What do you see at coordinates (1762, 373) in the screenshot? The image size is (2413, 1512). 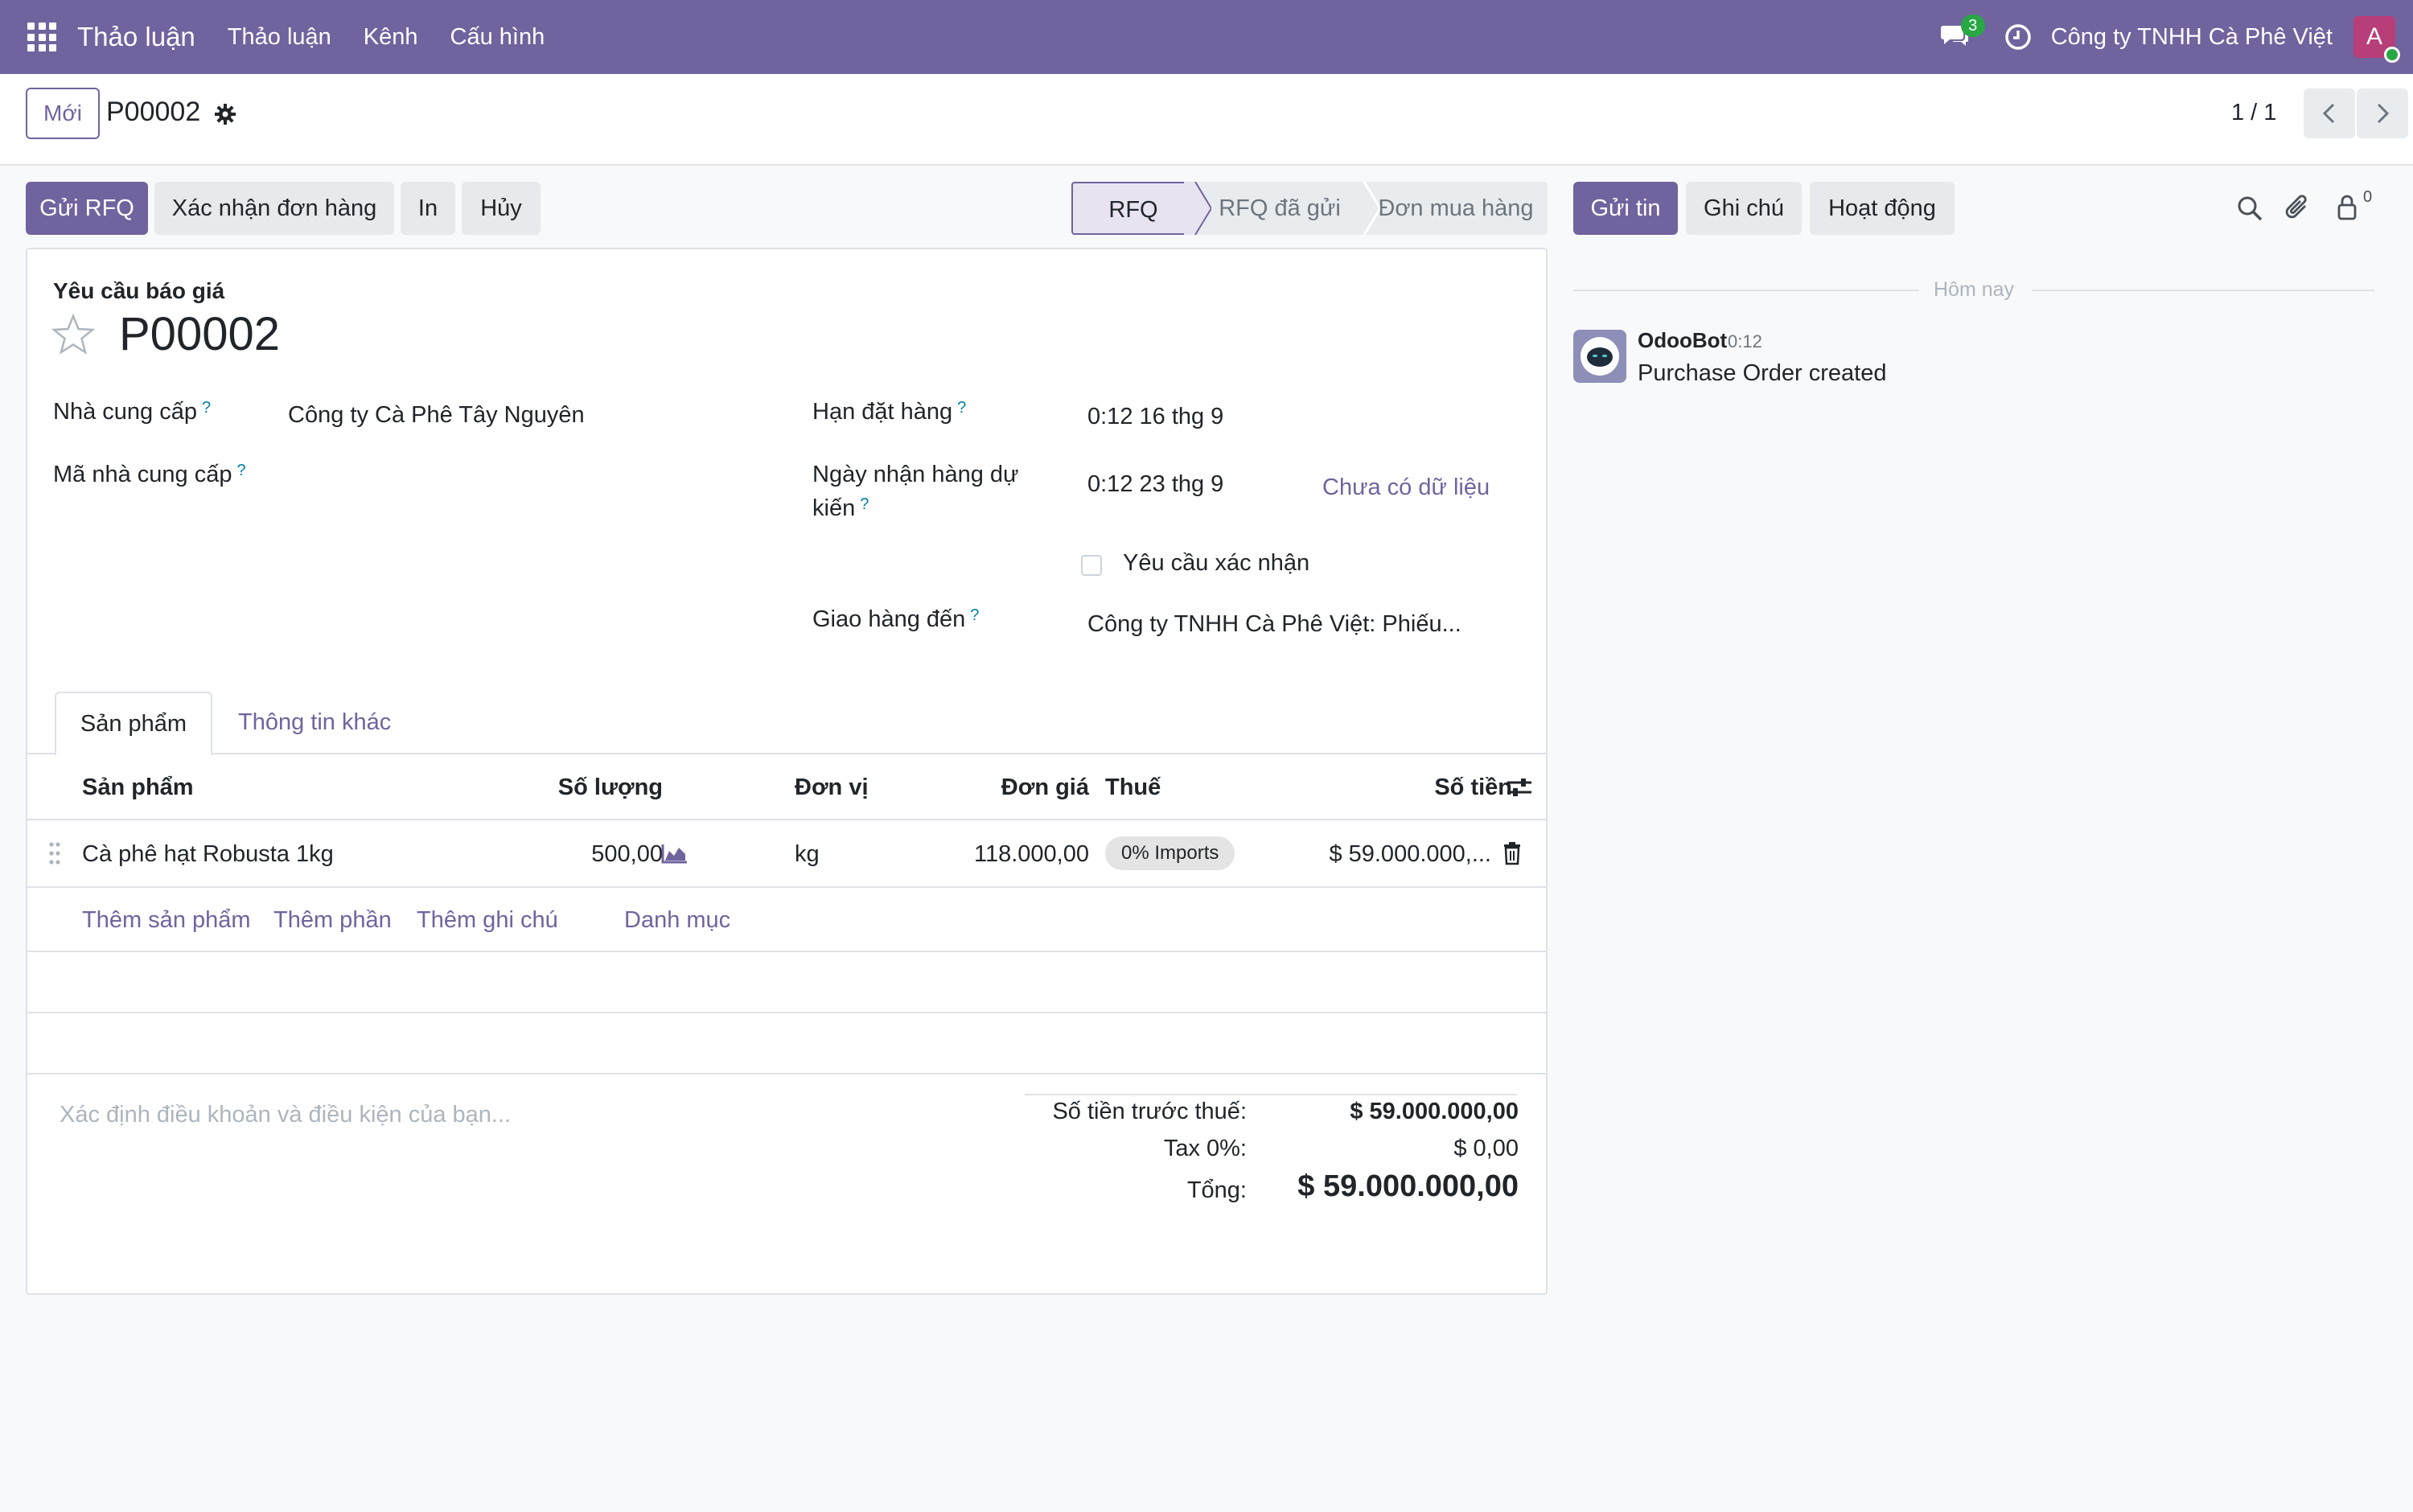 I see `message-body: Purchase Order created` at bounding box center [1762, 373].